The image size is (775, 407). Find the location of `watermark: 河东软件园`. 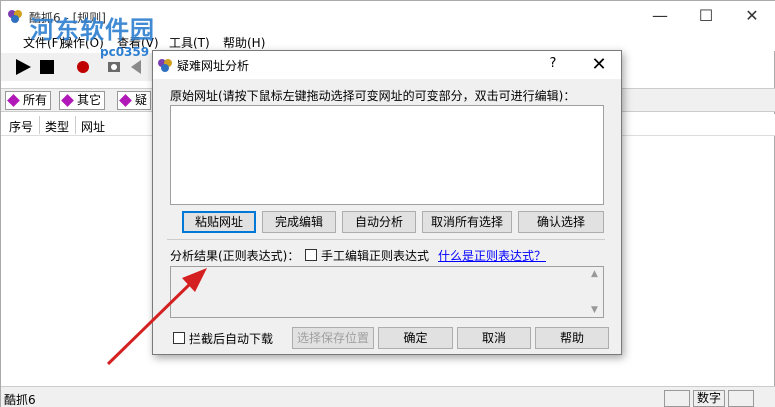

watermark: 河东软件园 is located at coordinates (92, 29).